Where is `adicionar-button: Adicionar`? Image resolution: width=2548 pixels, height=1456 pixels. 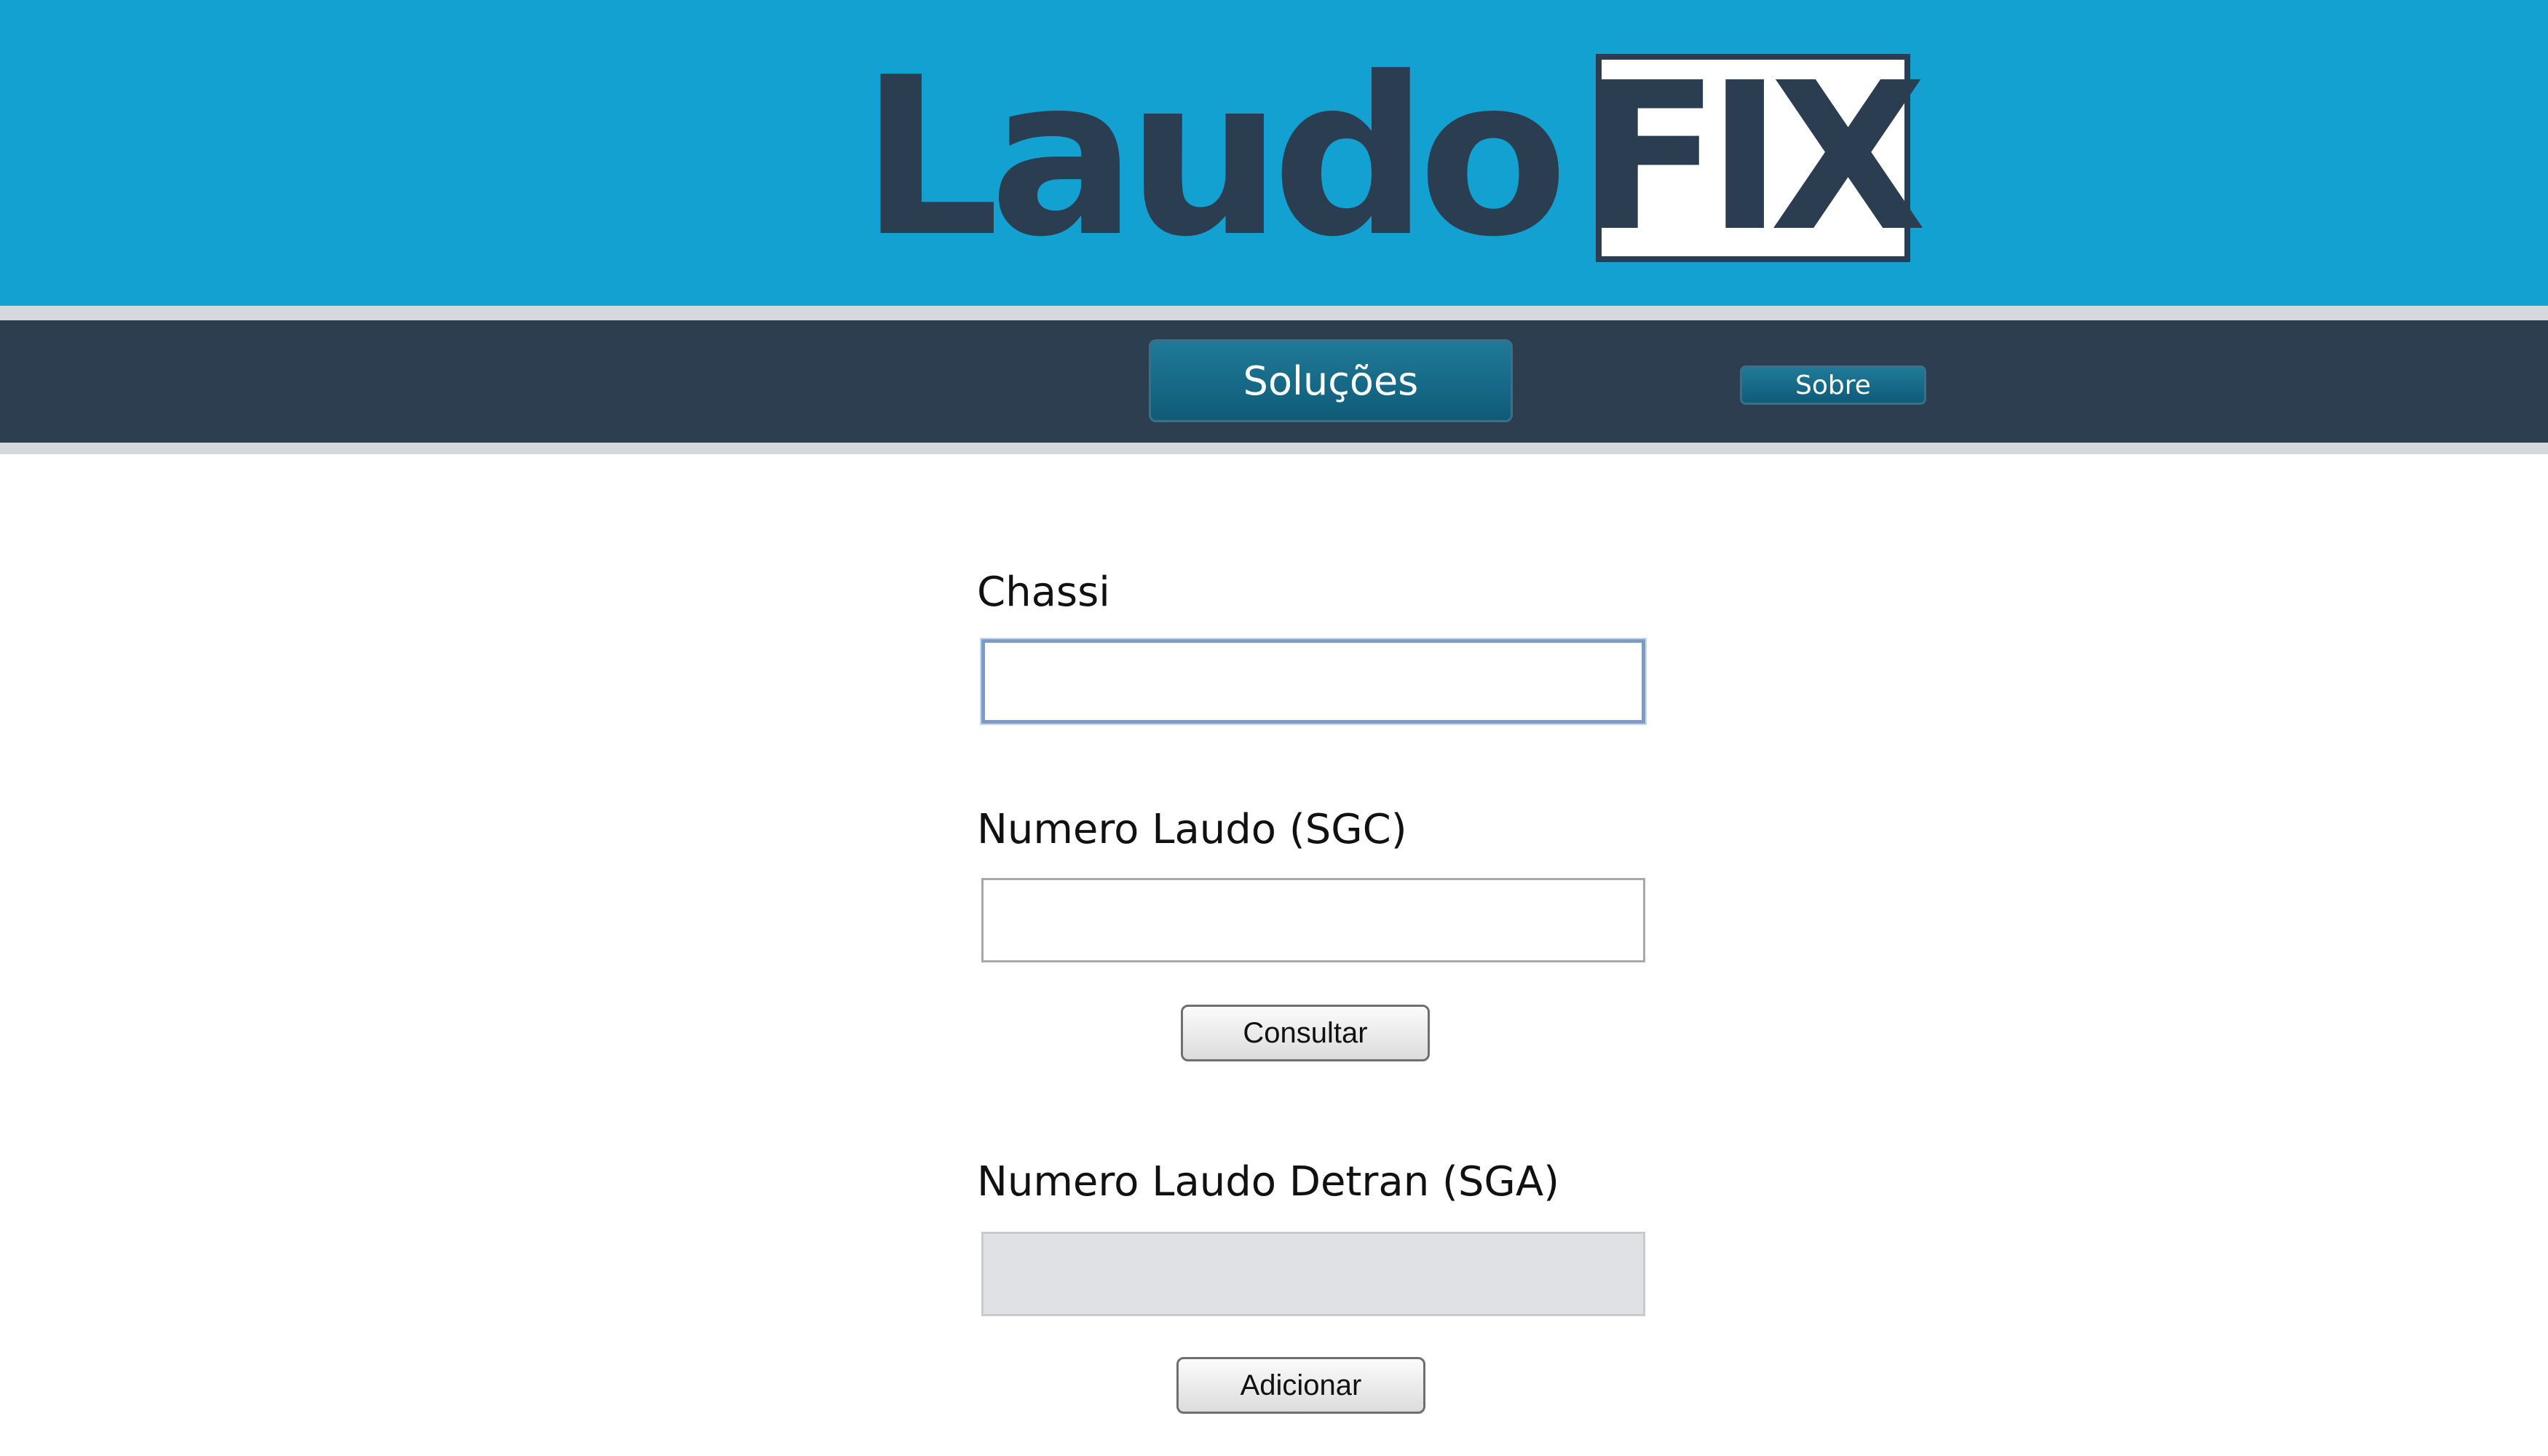
adicionar-button: Adicionar is located at coordinates (1300, 1385).